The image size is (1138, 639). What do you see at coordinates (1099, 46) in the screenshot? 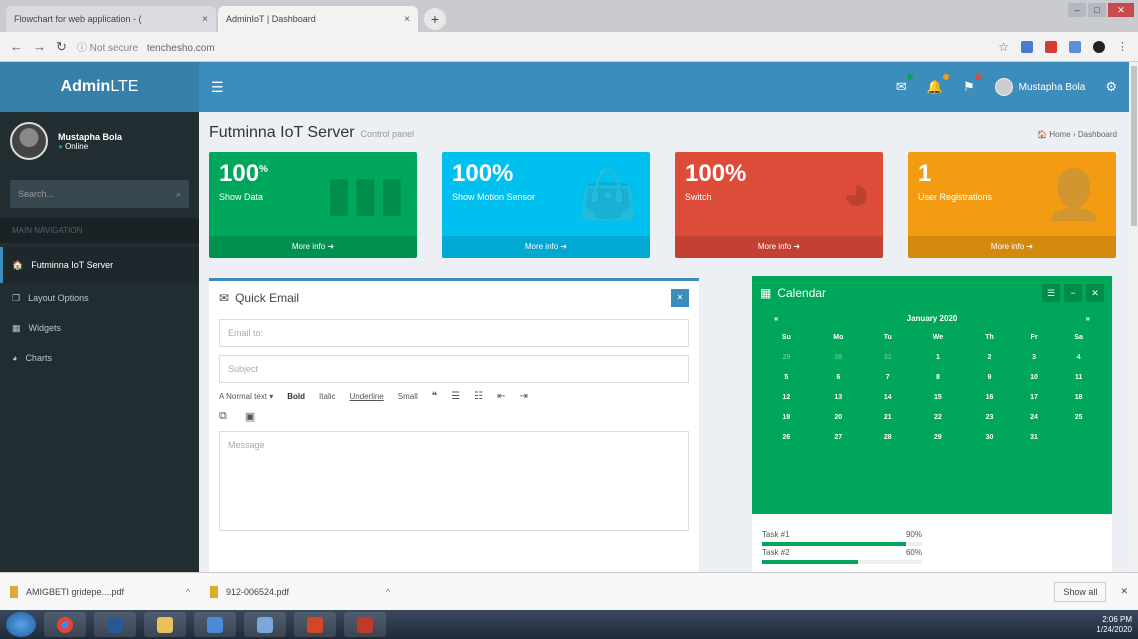
I see `profile-icon` at bounding box center [1099, 46].